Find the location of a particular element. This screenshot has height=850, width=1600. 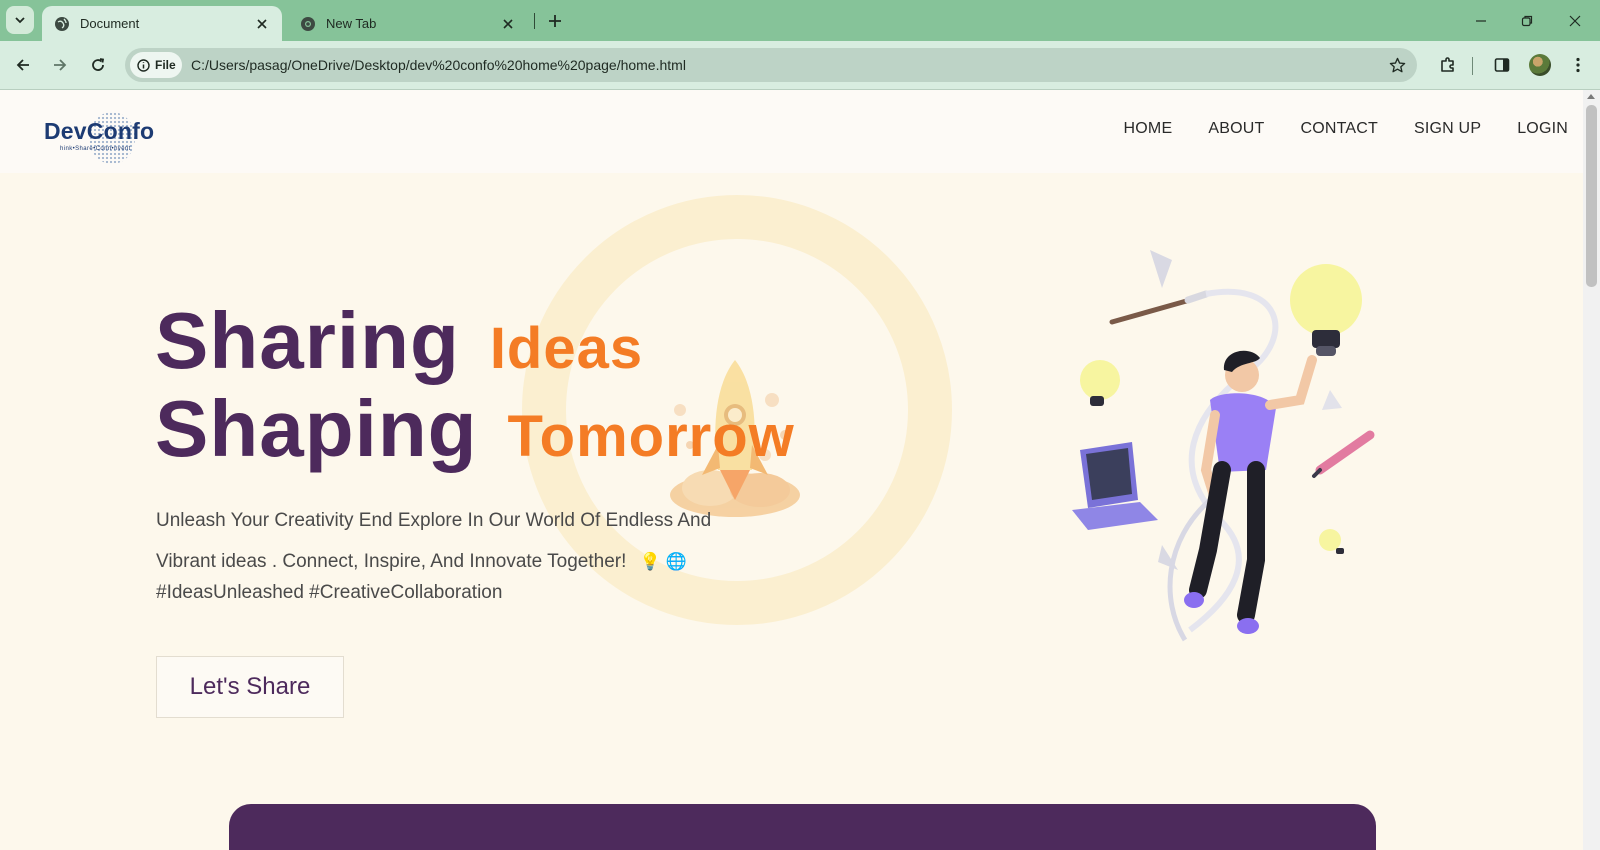

chip-label: File is located at coordinates (165, 65).